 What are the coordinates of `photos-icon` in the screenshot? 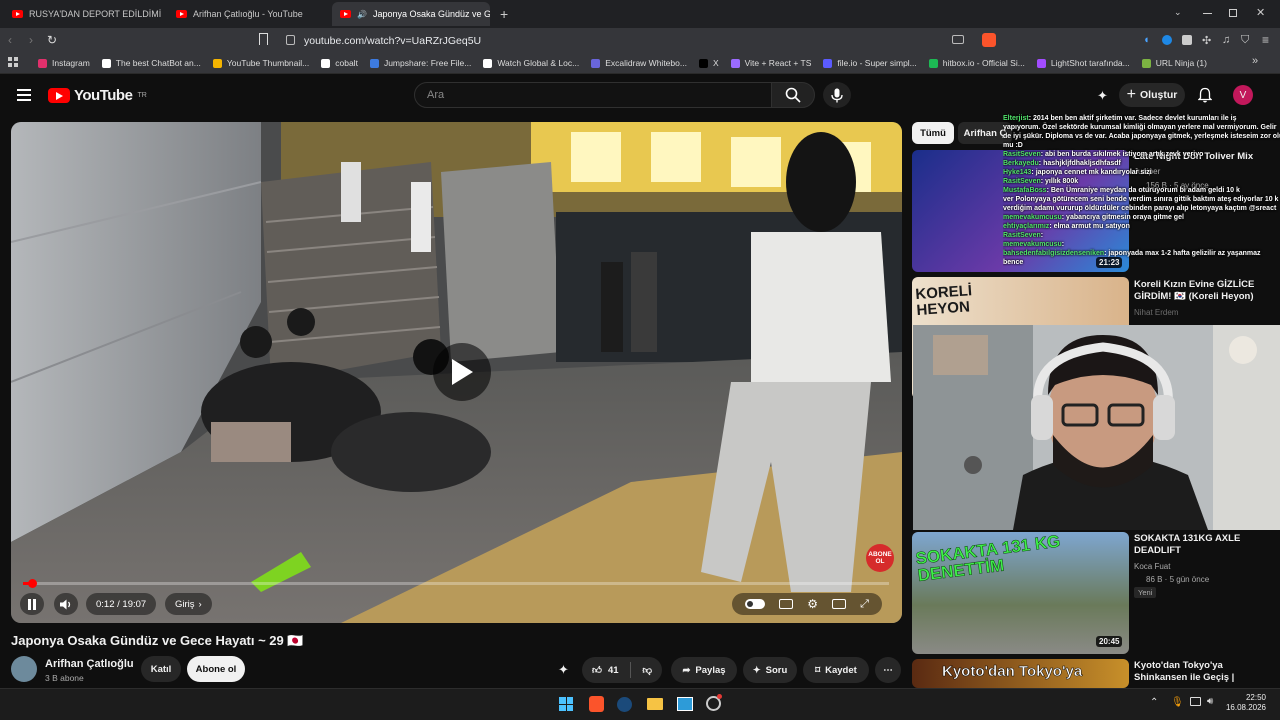 It's located at (685, 704).